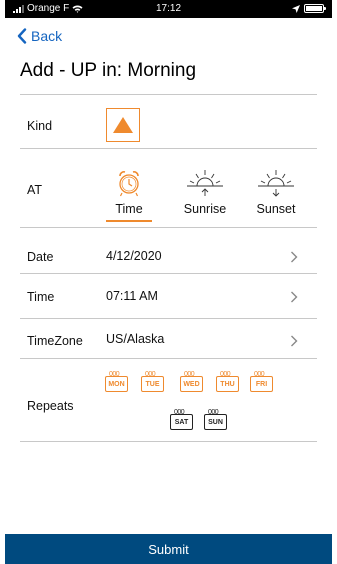 The image size is (337, 564). What do you see at coordinates (168, 549) in the screenshot?
I see `submit-button: Submit` at bounding box center [168, 549].